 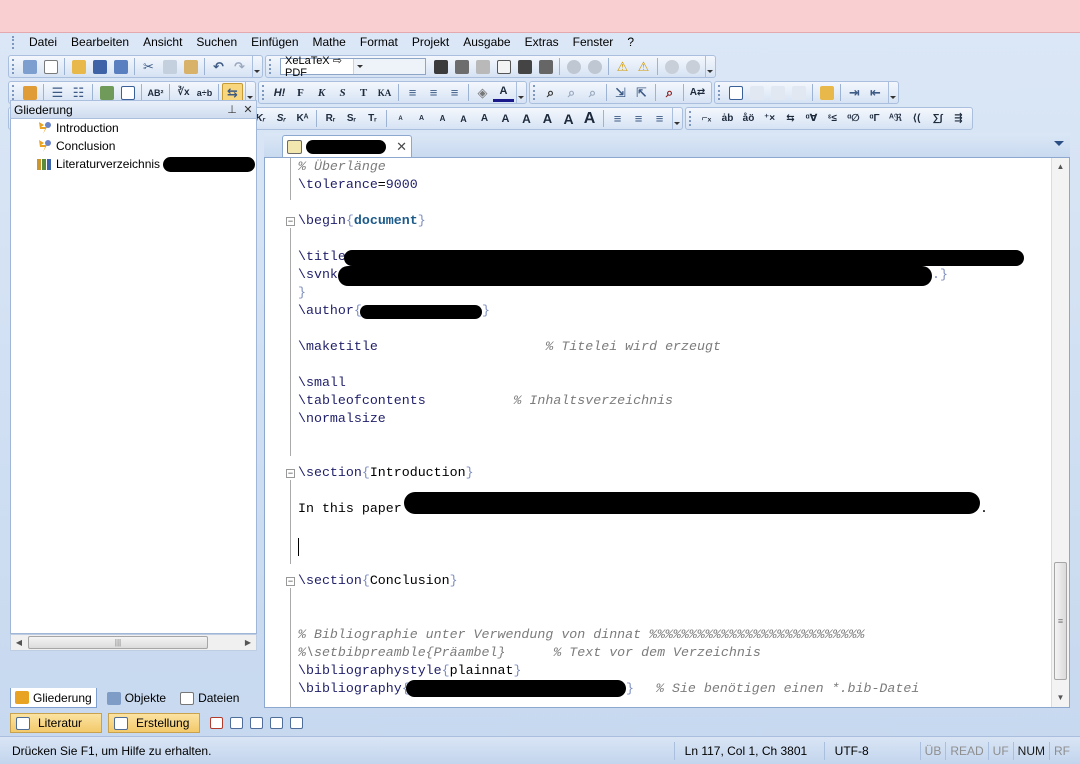 I want to click on status-encoding: UTF-8, so click(x=871, y=750).